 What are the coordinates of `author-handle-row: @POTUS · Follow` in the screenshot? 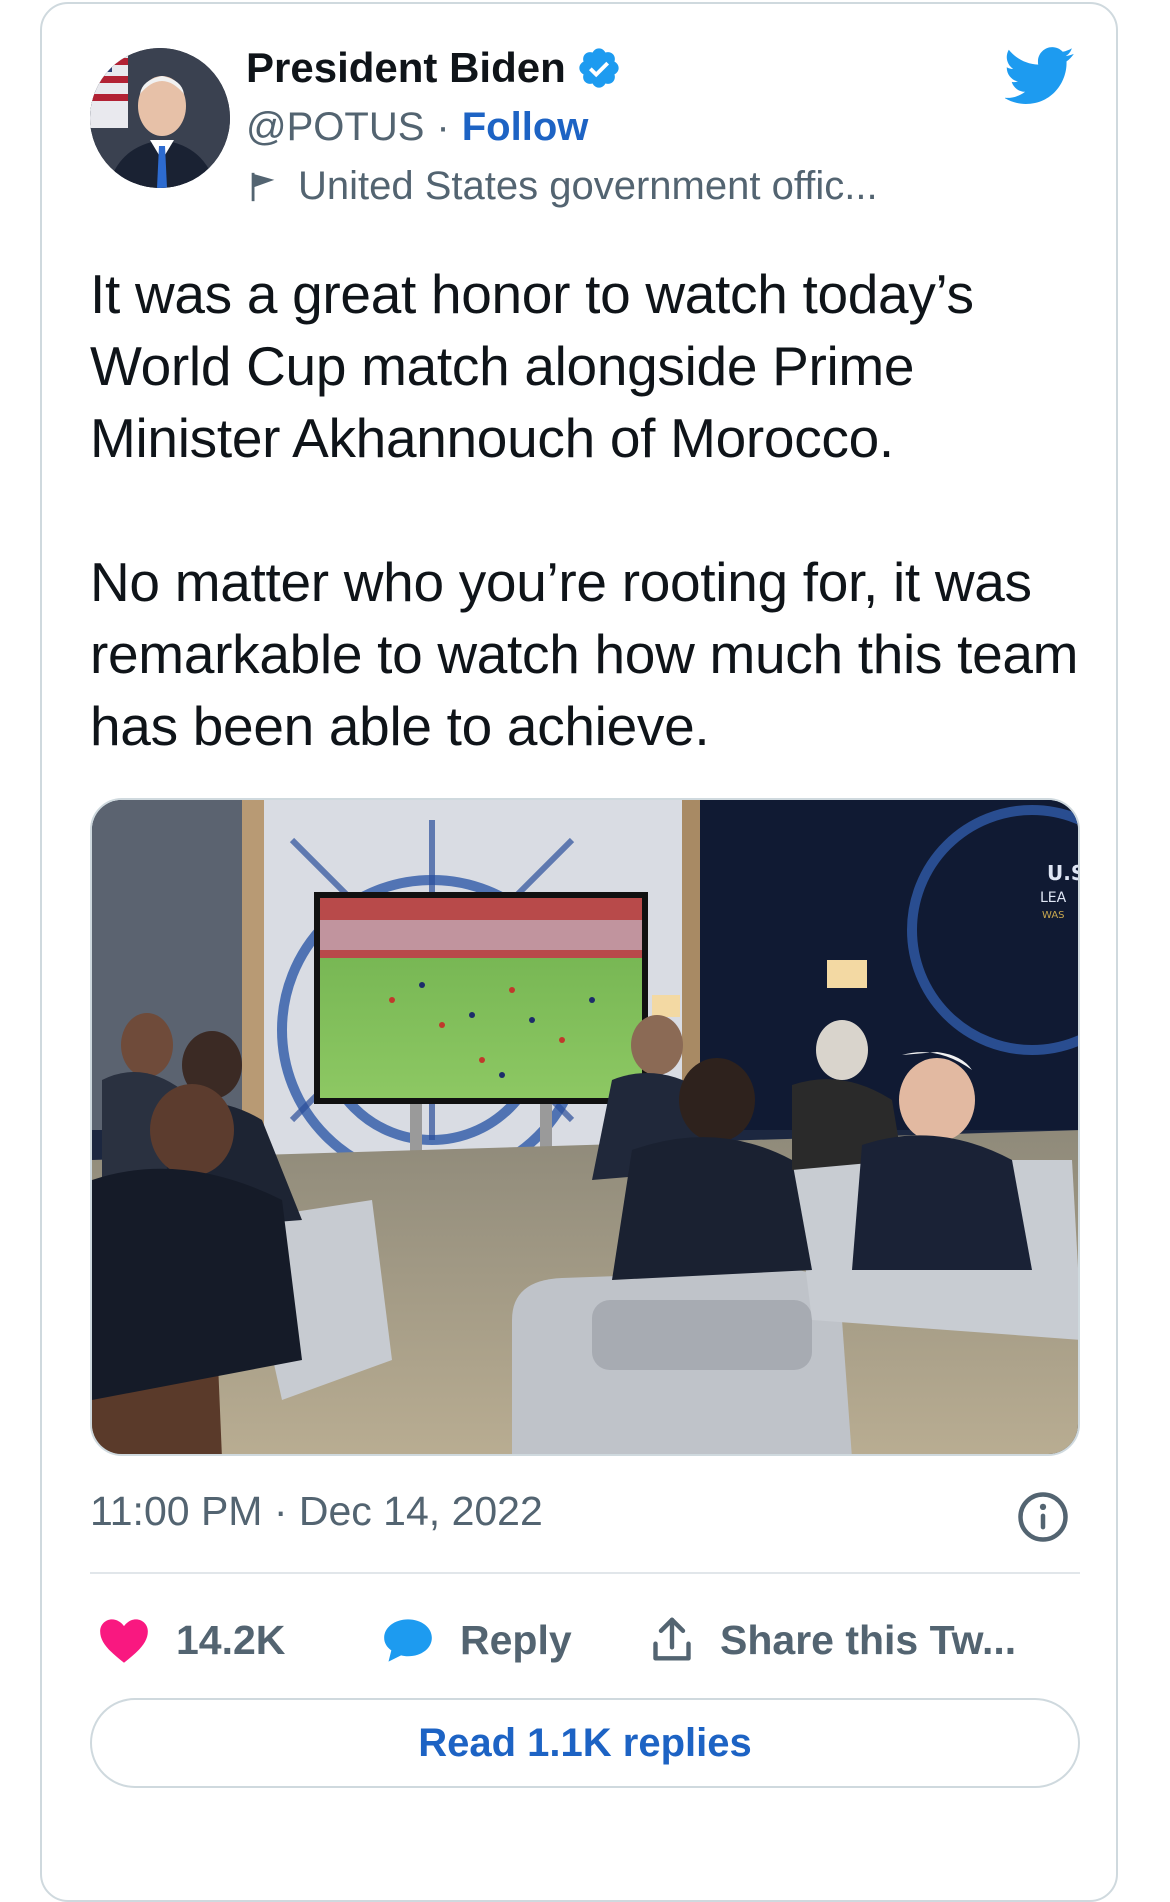 It's located at (417, 127).